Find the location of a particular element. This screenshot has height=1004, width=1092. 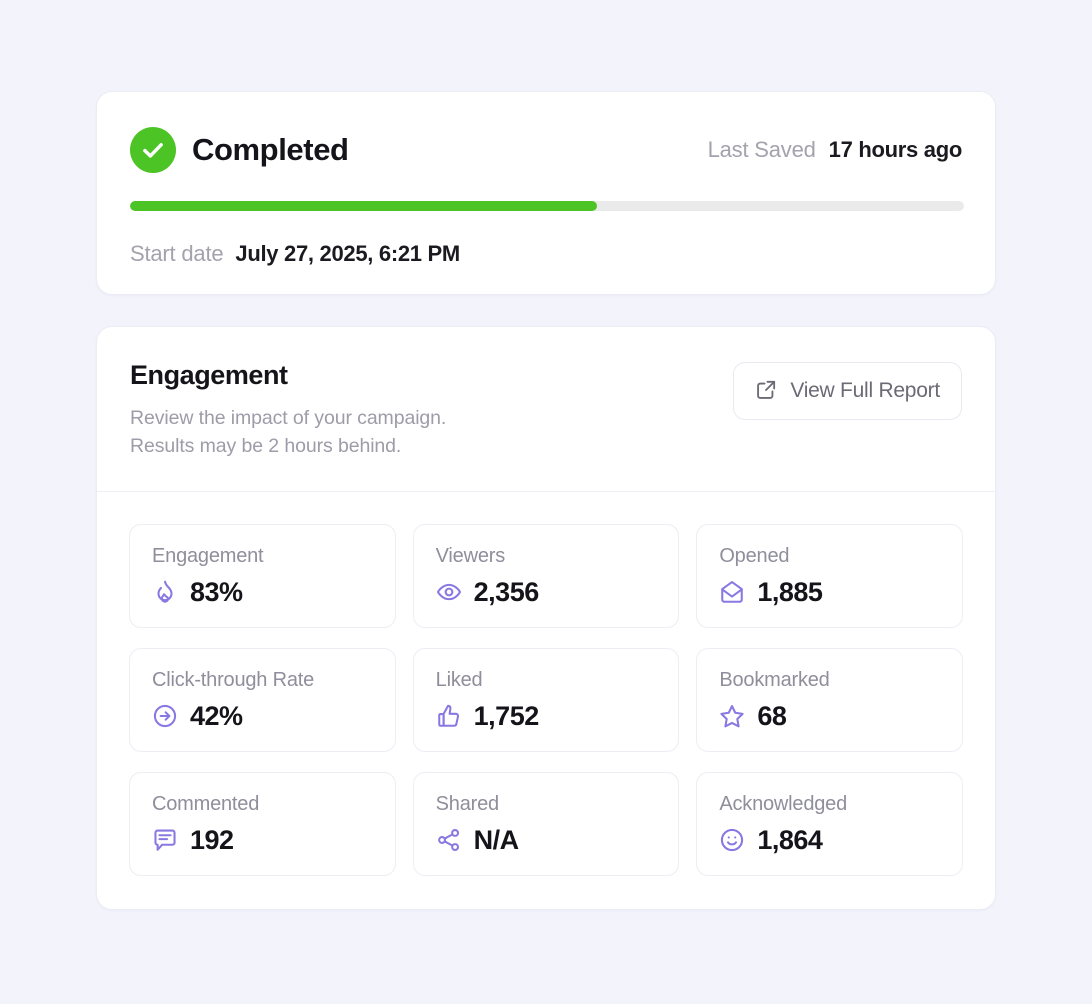

metric-tile: Viewers 2,356 is located at coordinates (546, 575).